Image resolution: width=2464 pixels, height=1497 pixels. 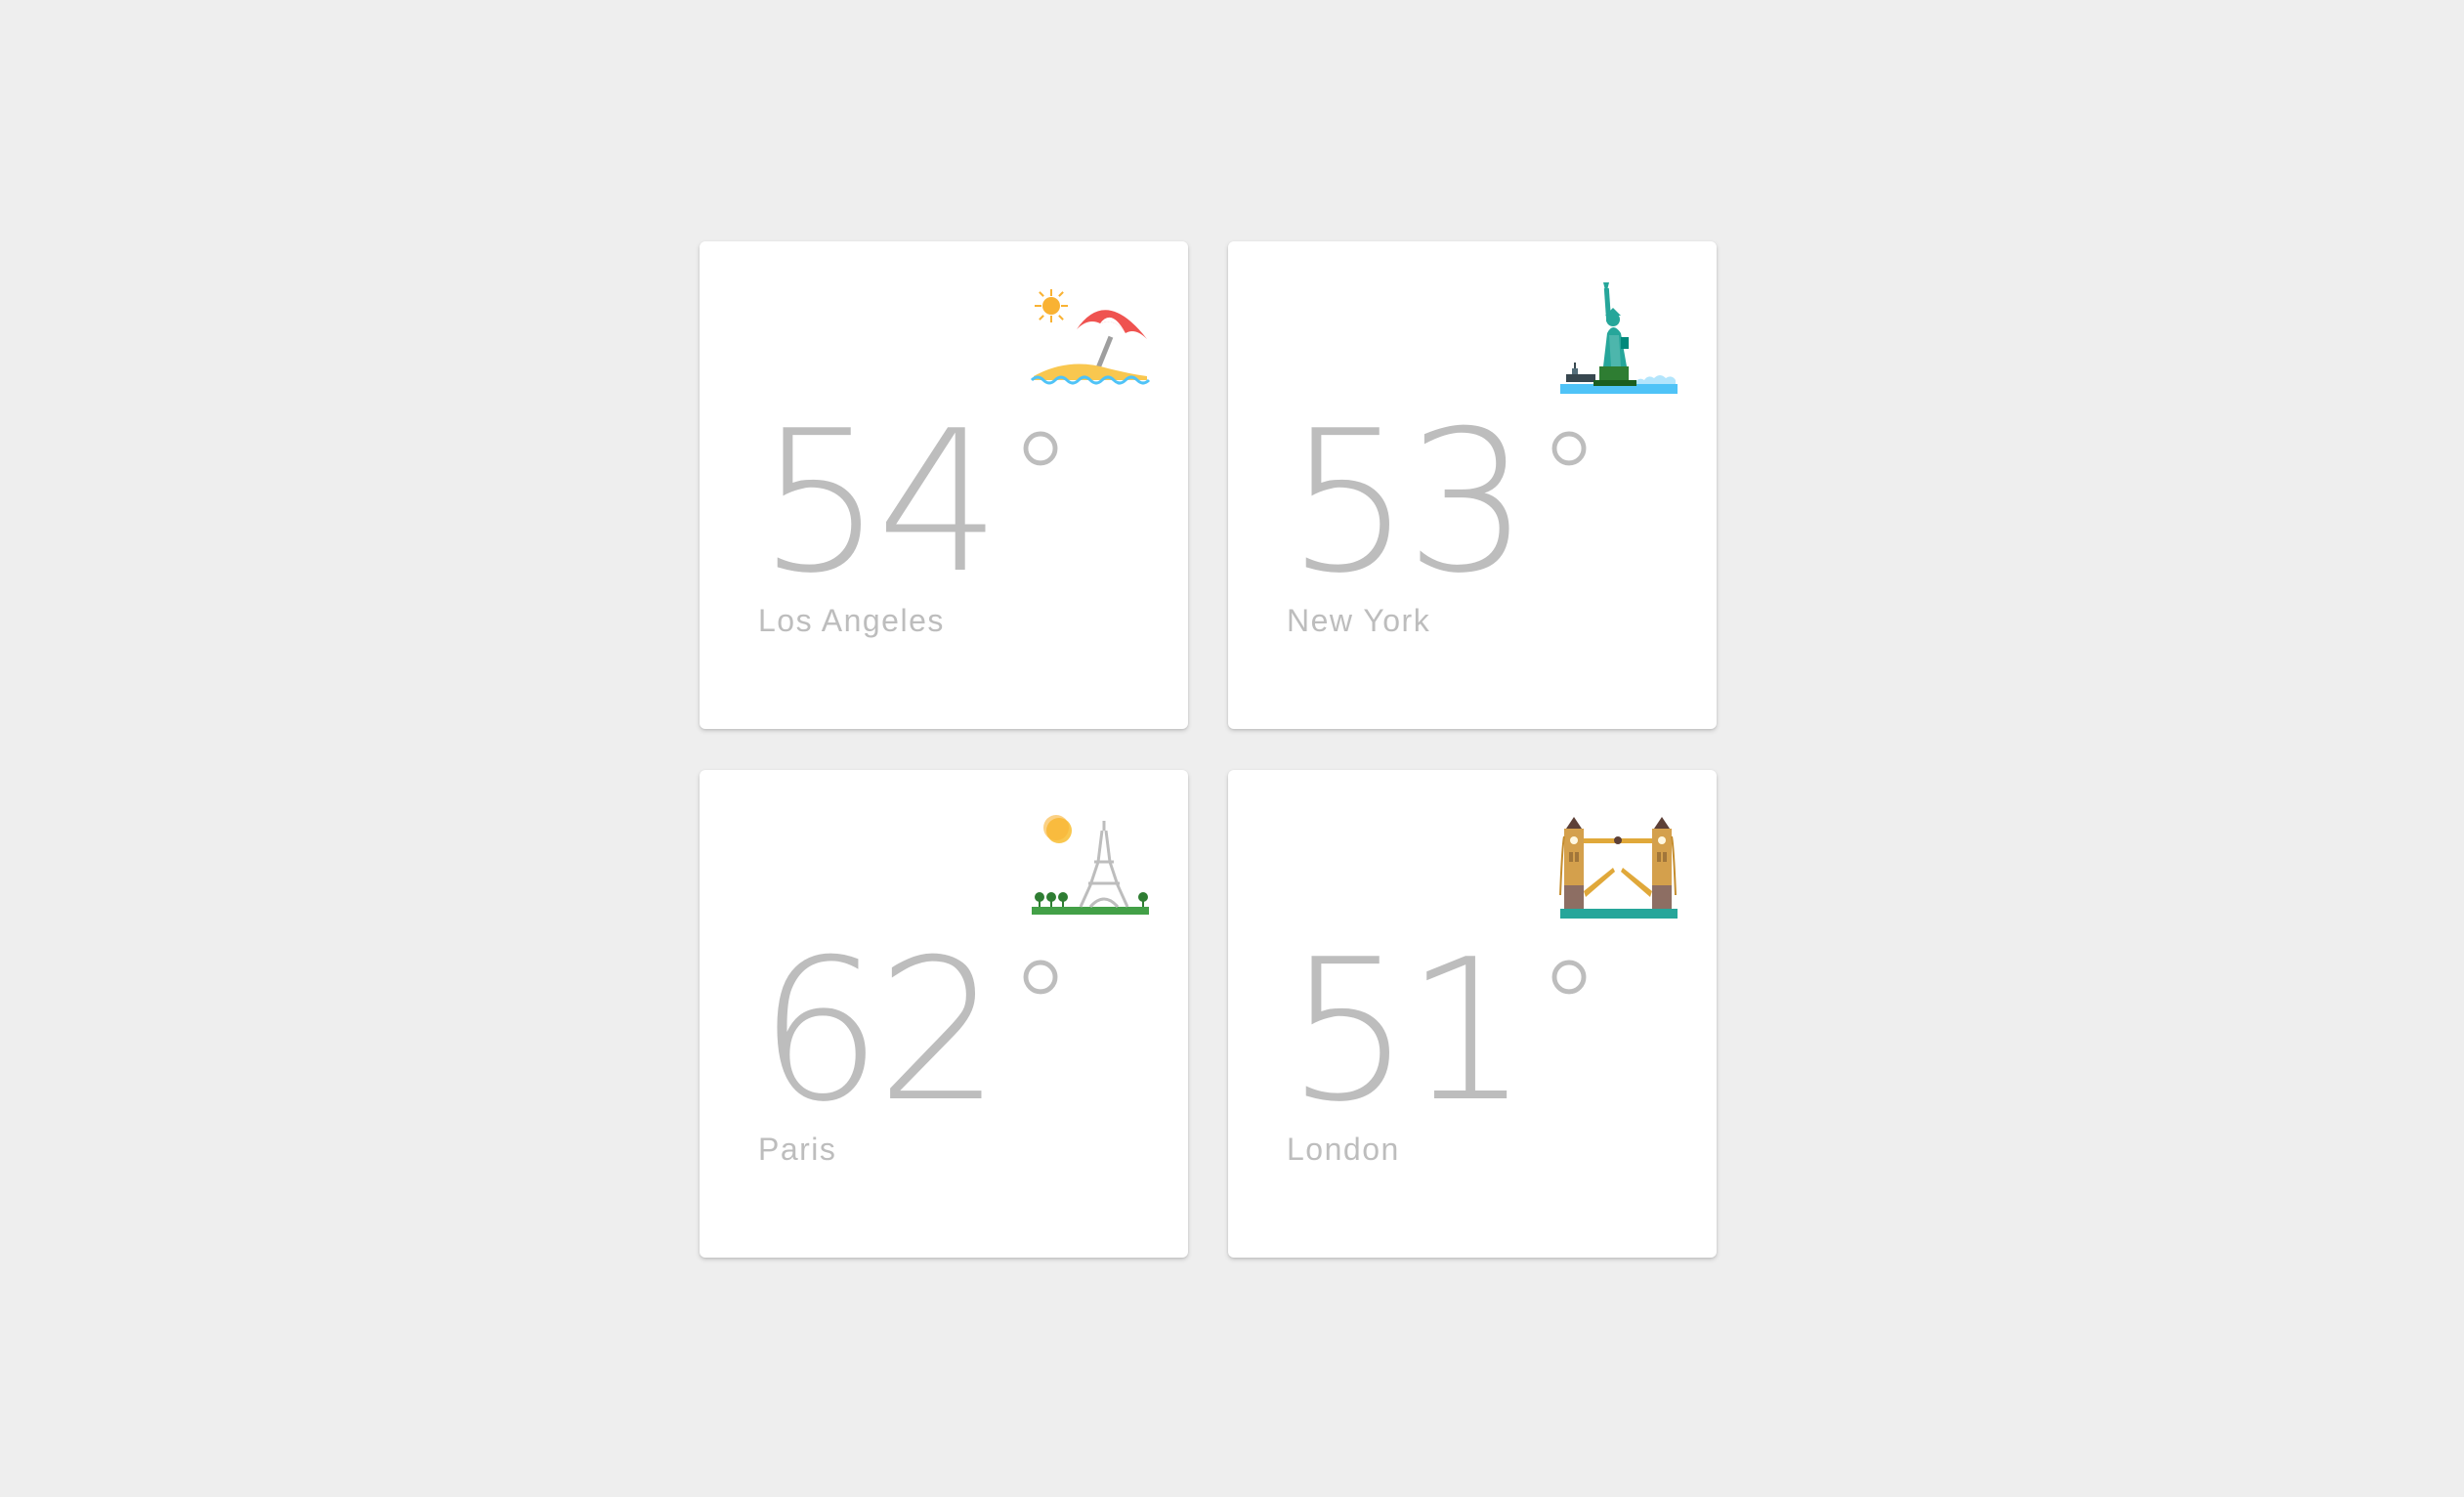 I want to click on weather-card-london: 51 ° London, so click(x=1473, y=1014).